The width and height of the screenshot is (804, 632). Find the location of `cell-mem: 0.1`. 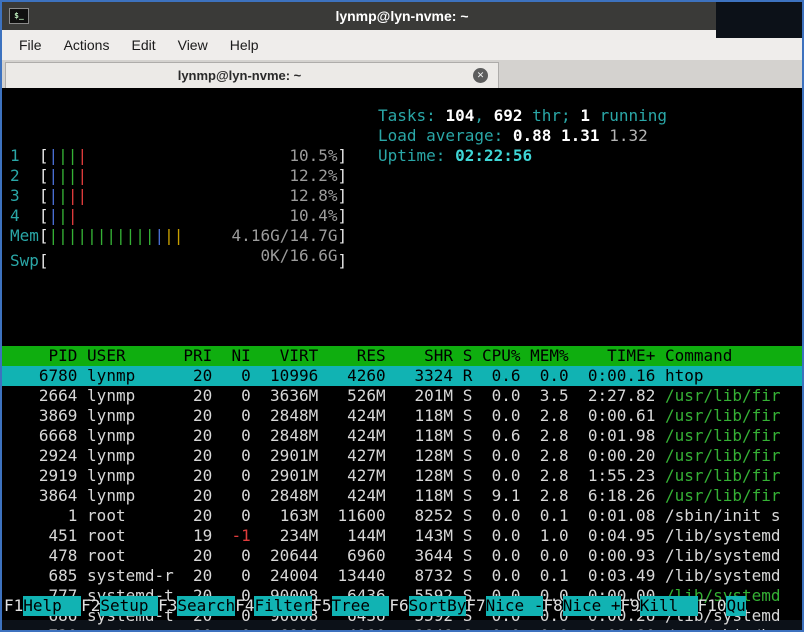

cell-mem: 0.1 is located at coordinates (554, 515).